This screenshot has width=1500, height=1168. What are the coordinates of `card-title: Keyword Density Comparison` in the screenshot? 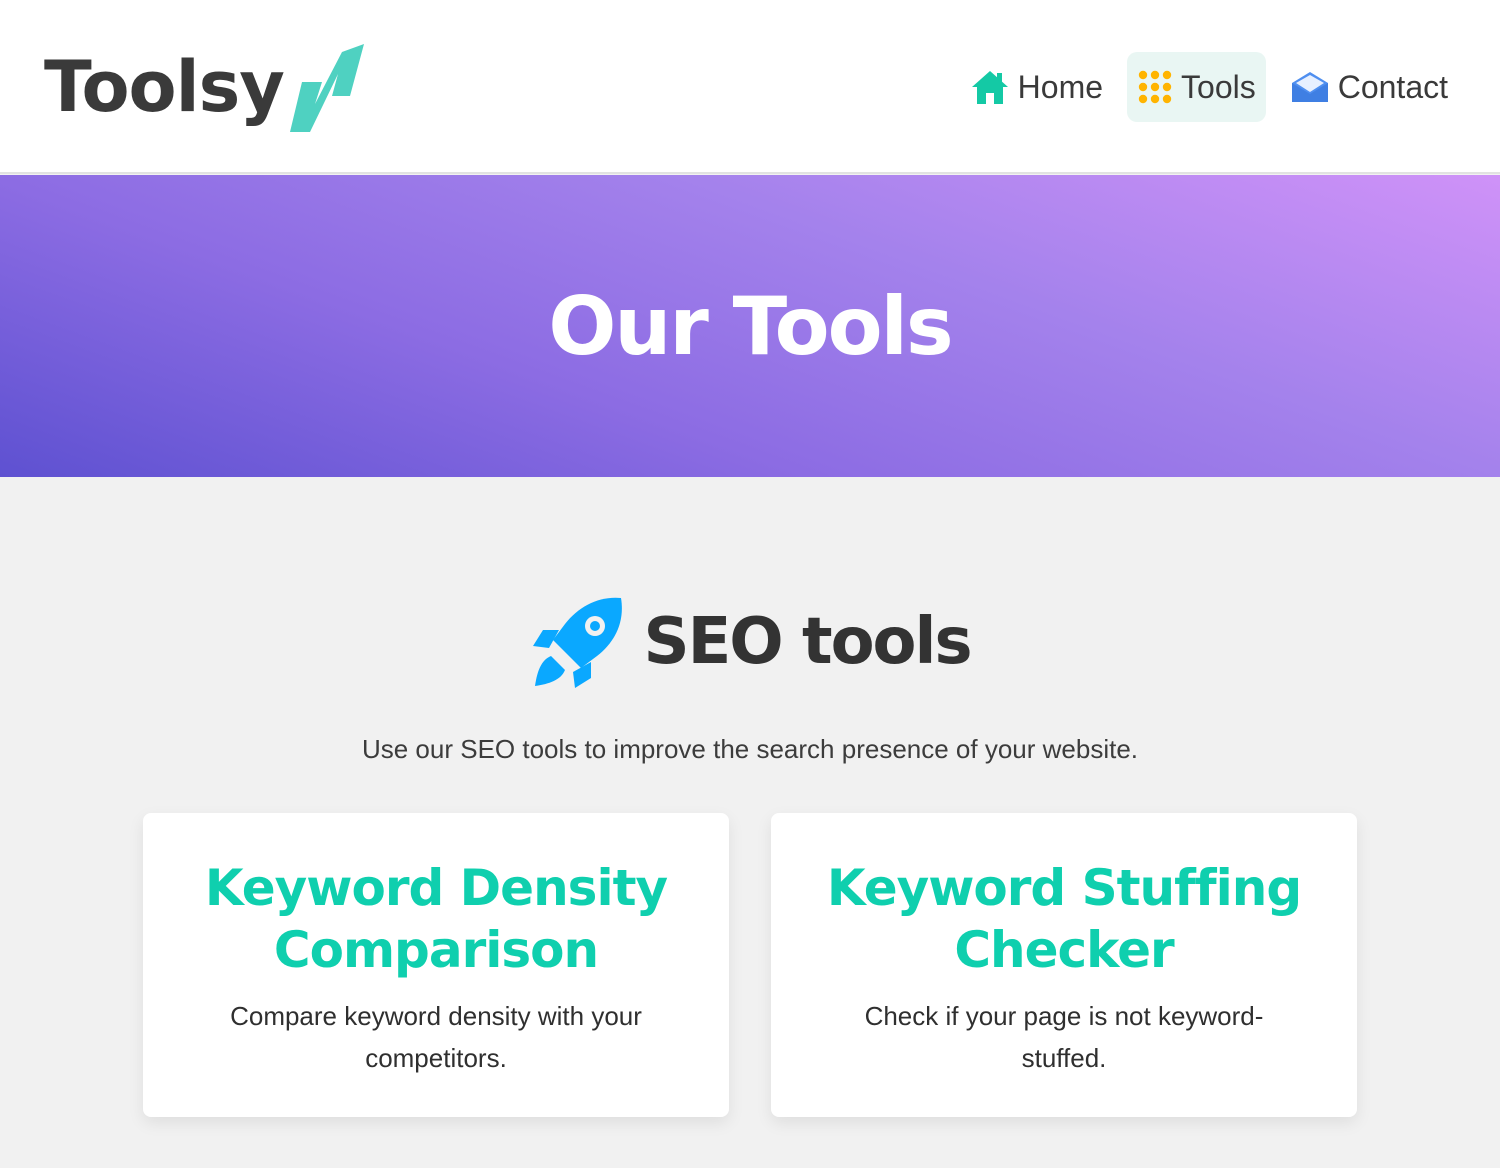 It's located at (436, 919).